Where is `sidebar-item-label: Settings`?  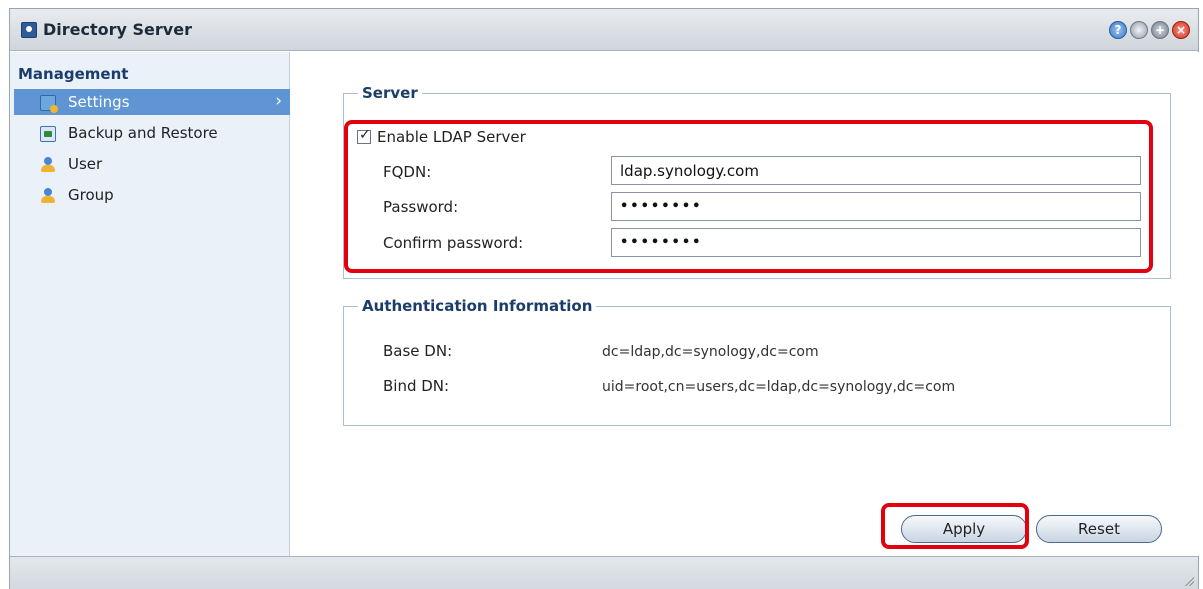 sidebar-item-label: Settings is located at coordinates (99, 102).